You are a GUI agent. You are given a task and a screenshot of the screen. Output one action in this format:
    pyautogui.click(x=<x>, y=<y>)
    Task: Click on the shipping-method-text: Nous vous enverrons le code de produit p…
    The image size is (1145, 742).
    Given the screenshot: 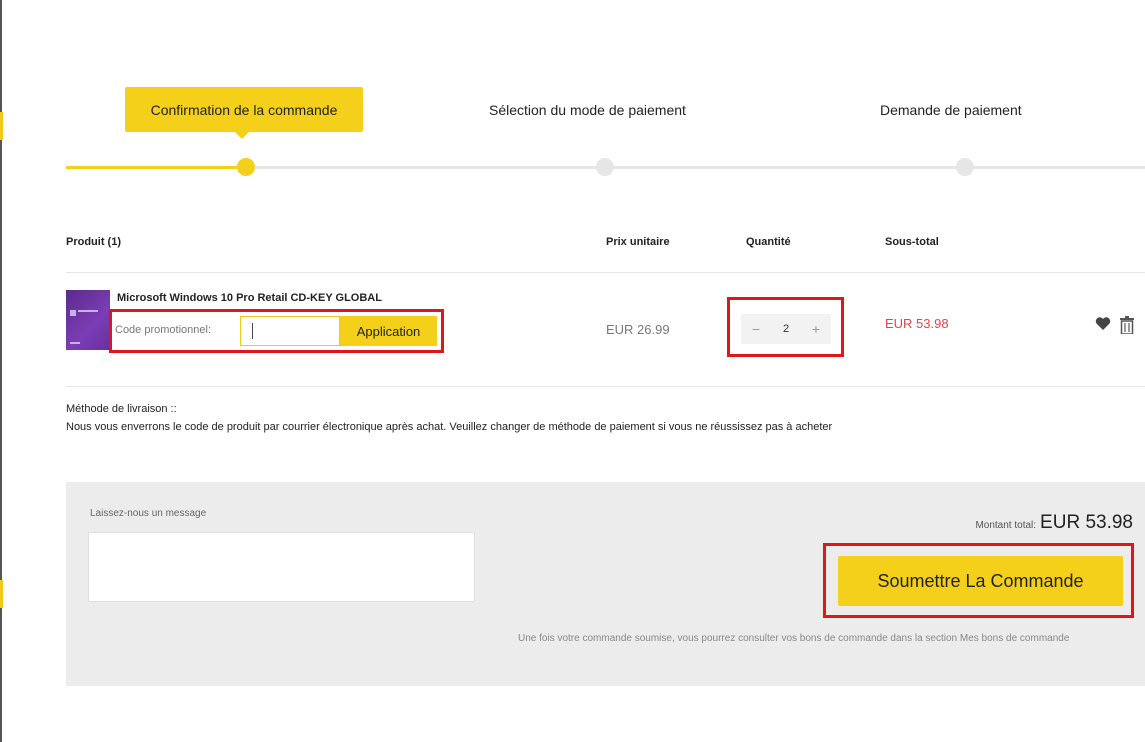 What is the action you would take?
    pyautogui.click(x=449, y=427)
    